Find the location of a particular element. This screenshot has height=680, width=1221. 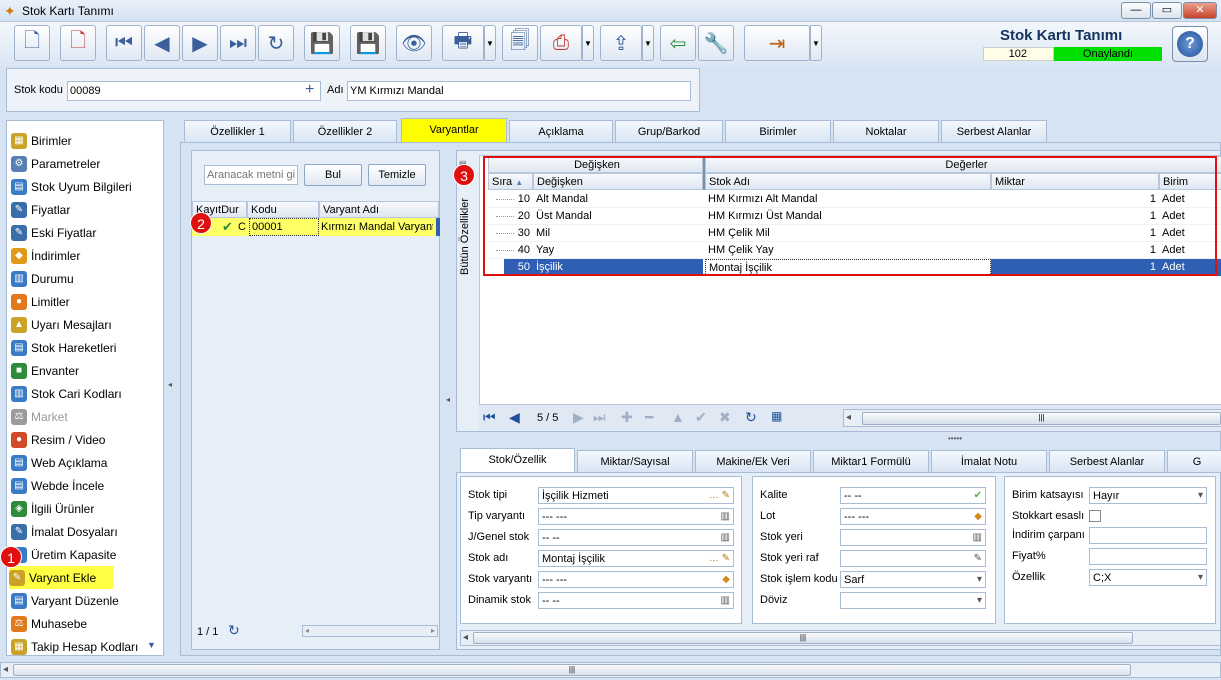

nav-item-3: ✎ Fiyatlar is located at coordinates (86, 209).